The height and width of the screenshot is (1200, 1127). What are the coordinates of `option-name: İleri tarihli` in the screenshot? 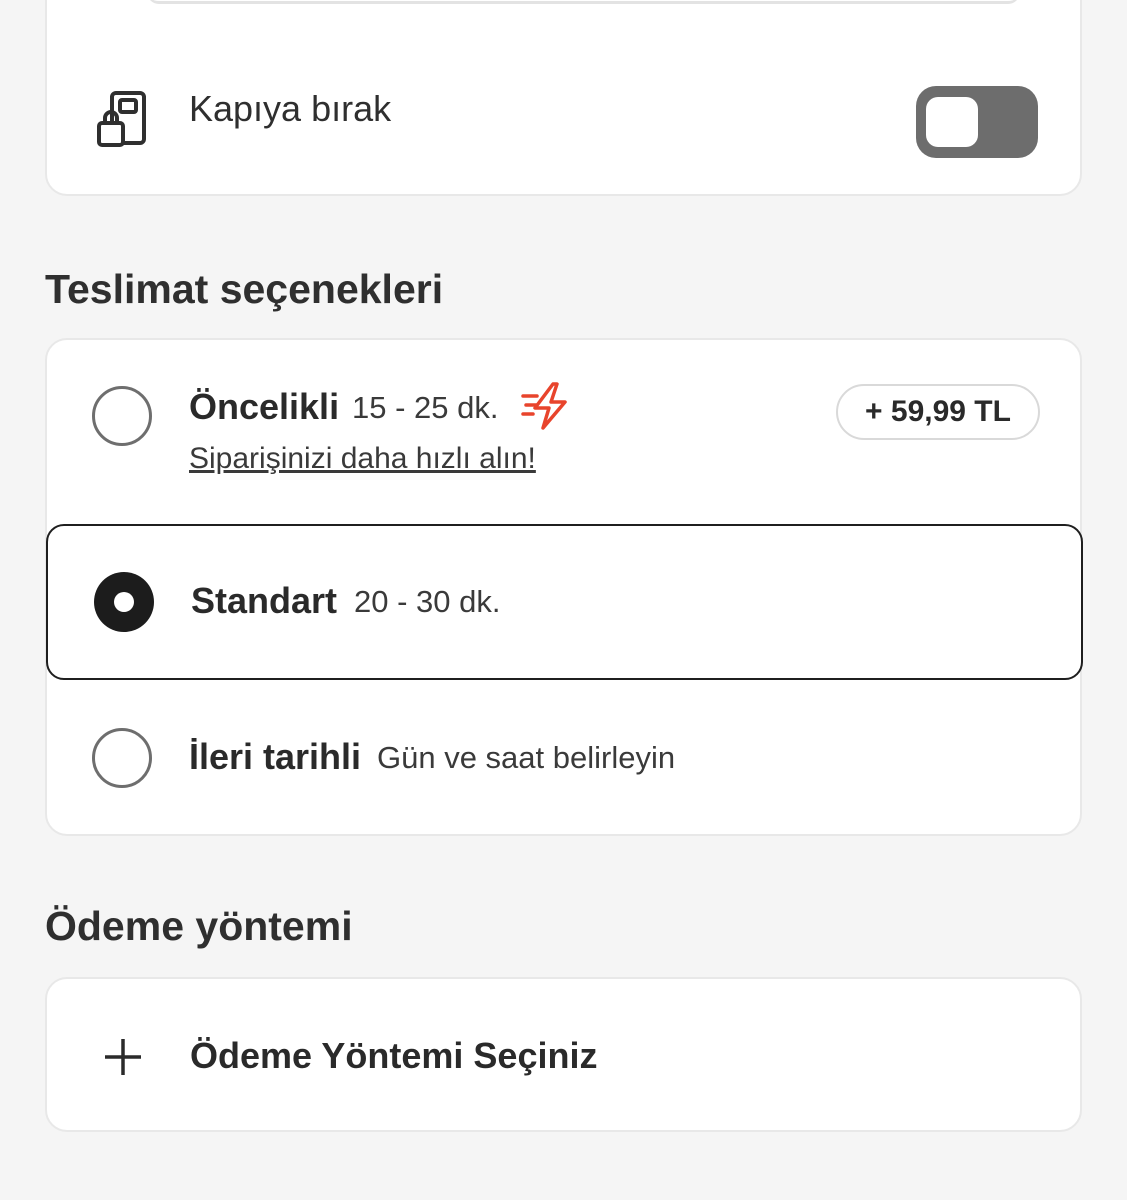 It's located at (275, 756).